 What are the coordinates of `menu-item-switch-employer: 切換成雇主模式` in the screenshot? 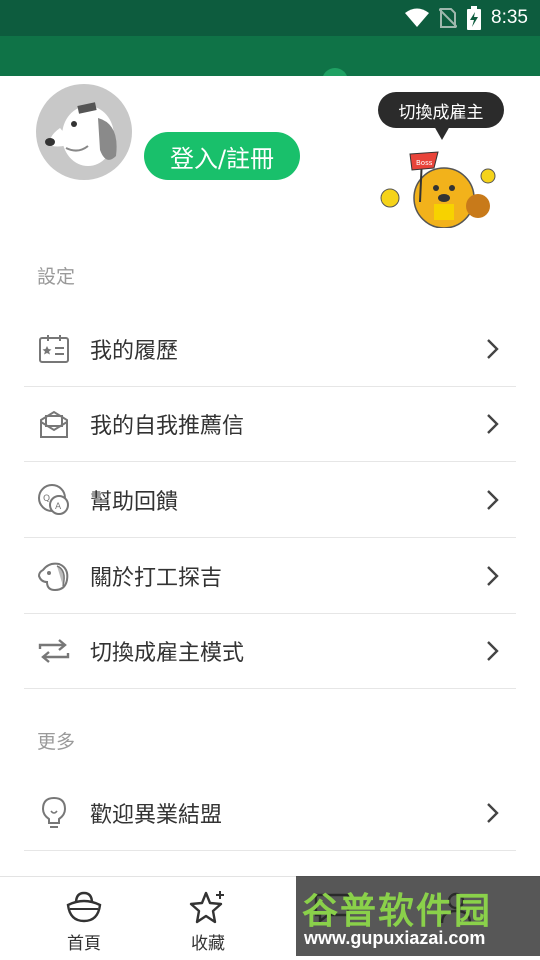 It's located at (270, 651).